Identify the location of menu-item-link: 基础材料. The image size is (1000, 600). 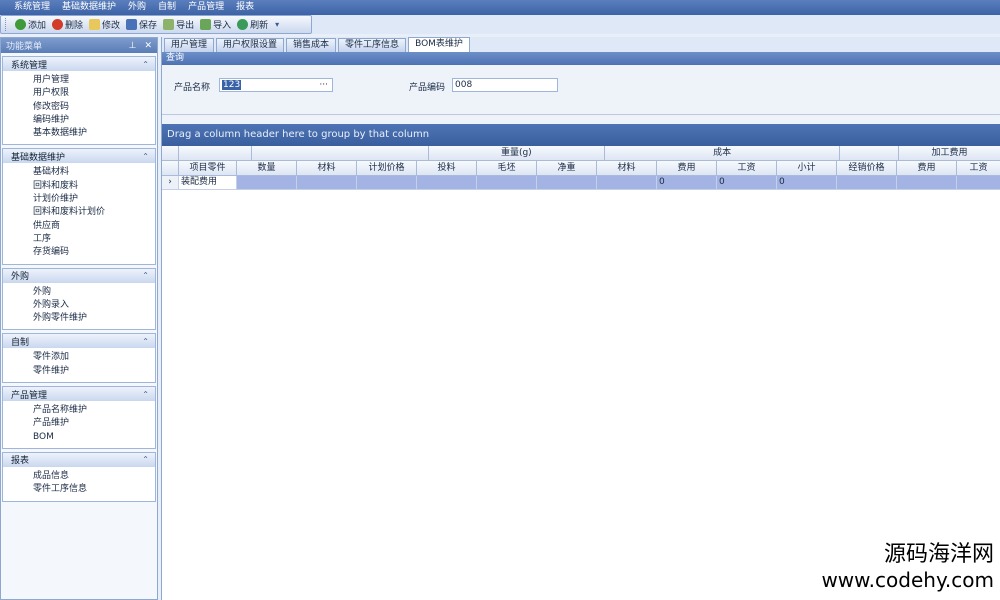
(94, 172).